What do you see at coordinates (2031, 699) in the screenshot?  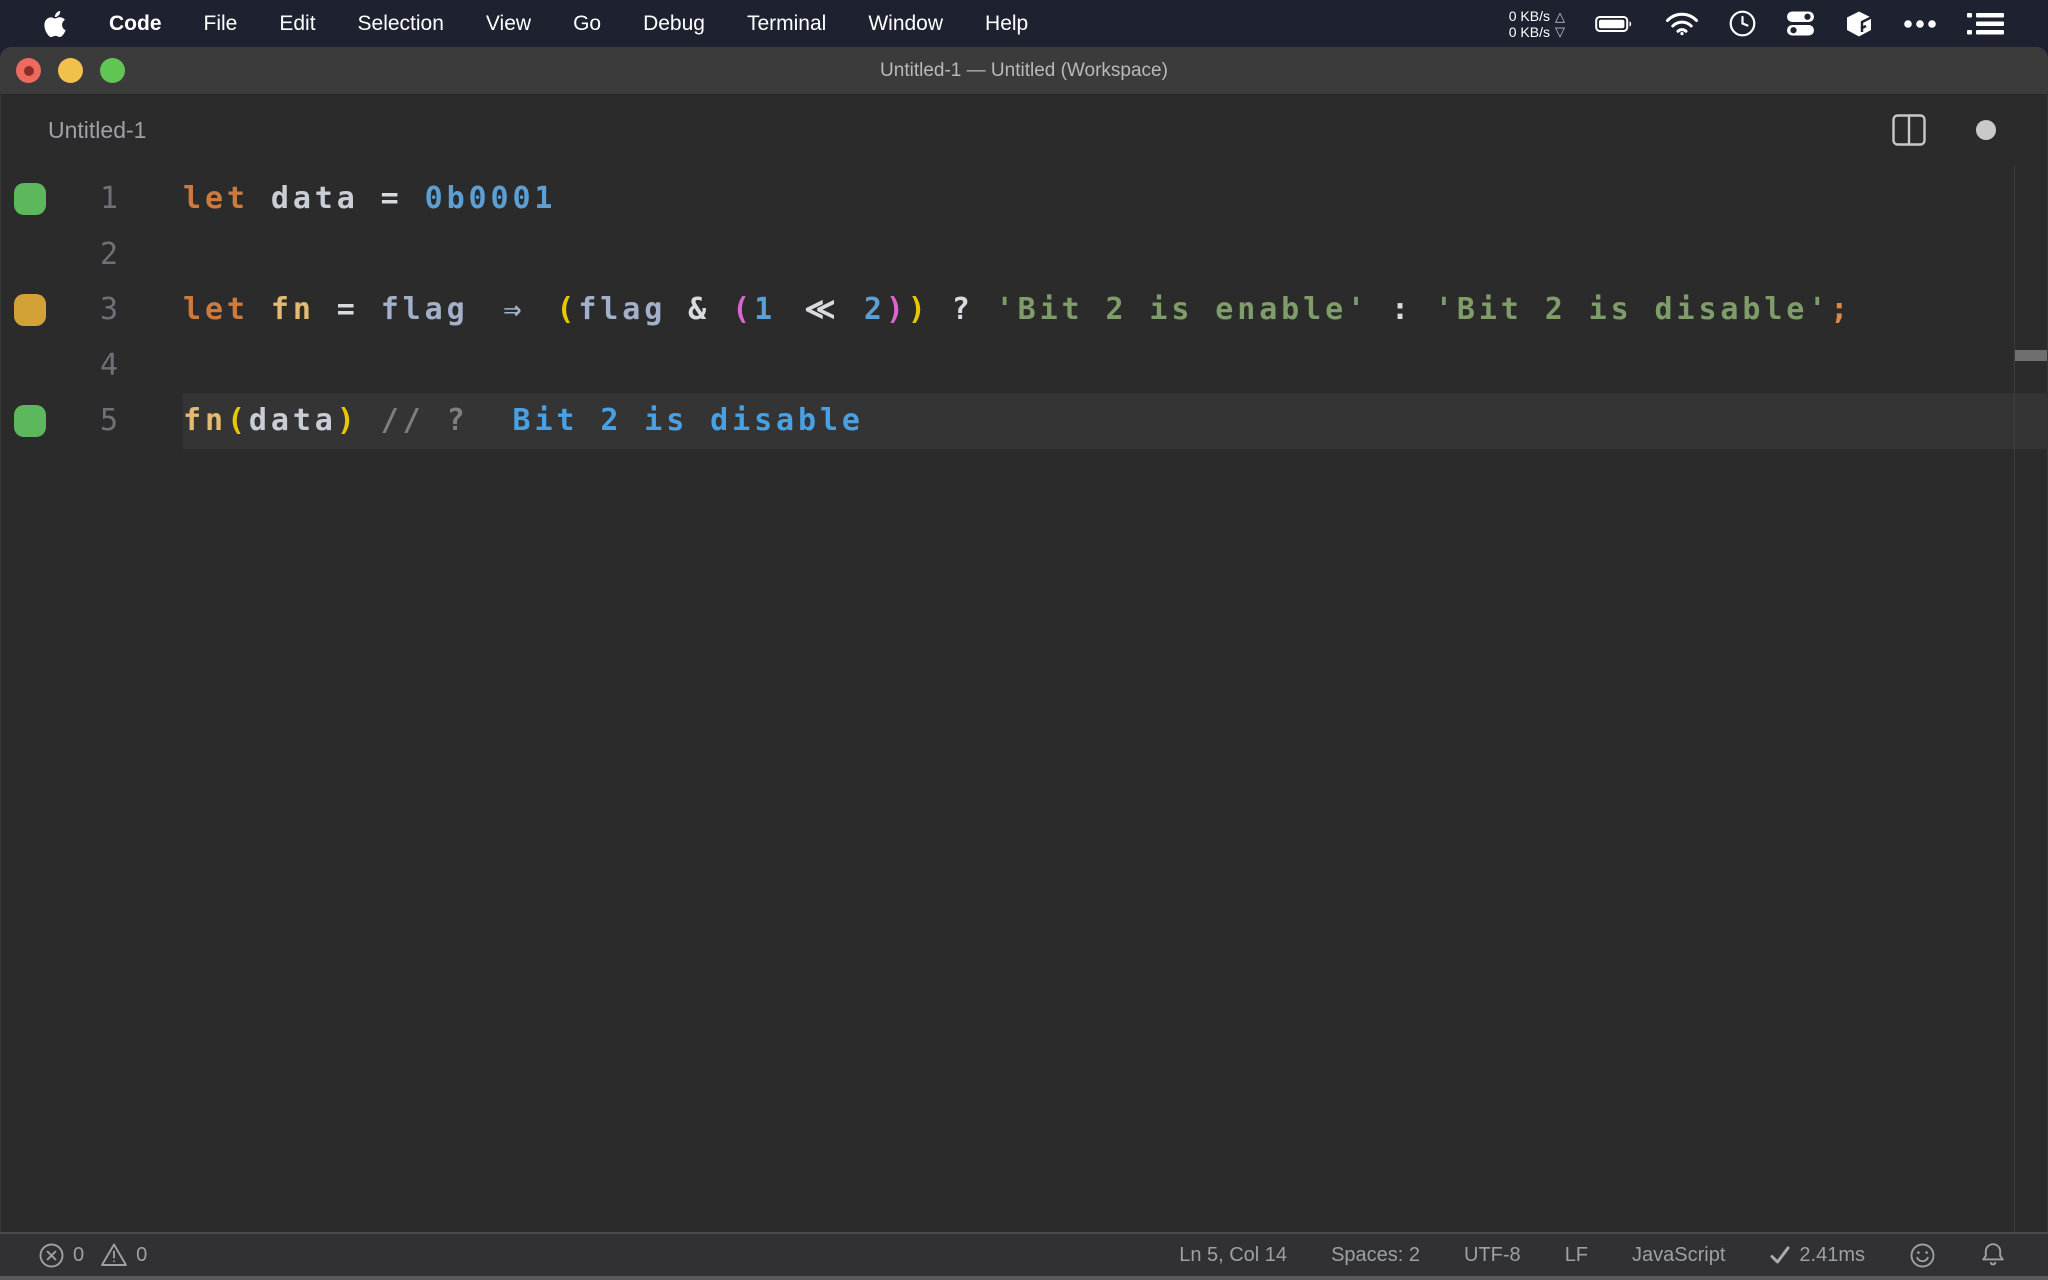 I see `overview-ruler` at bounding box center [2031, 699].